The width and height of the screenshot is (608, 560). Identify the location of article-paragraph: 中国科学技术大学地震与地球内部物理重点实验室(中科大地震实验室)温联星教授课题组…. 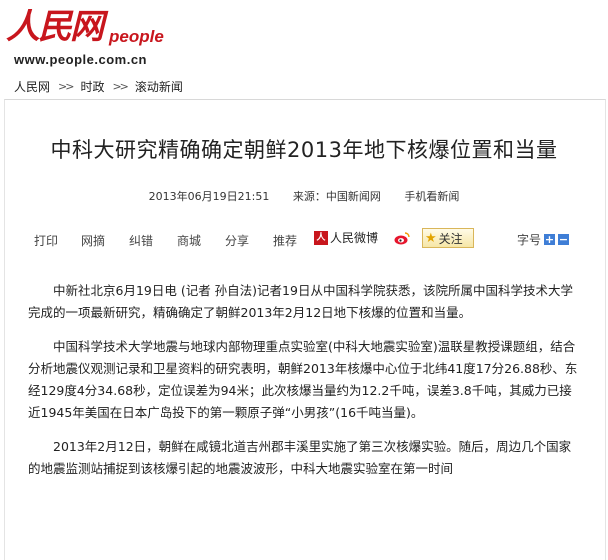
(303, 379).